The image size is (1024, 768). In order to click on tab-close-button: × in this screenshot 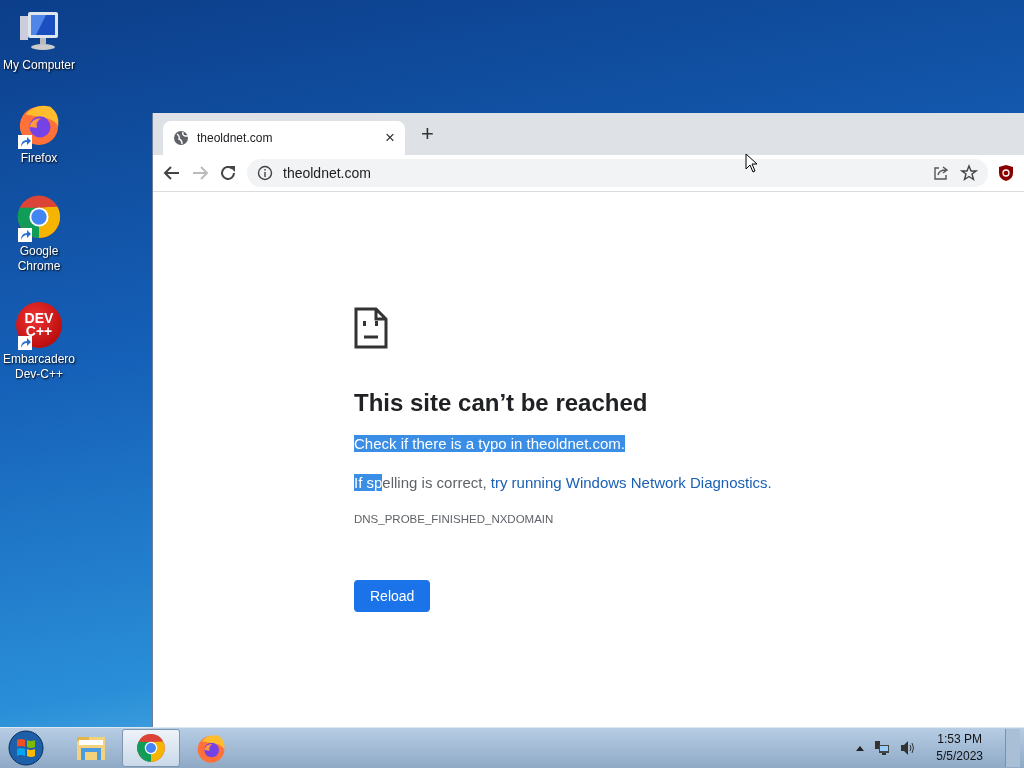, I will do `click(390, 138)`.